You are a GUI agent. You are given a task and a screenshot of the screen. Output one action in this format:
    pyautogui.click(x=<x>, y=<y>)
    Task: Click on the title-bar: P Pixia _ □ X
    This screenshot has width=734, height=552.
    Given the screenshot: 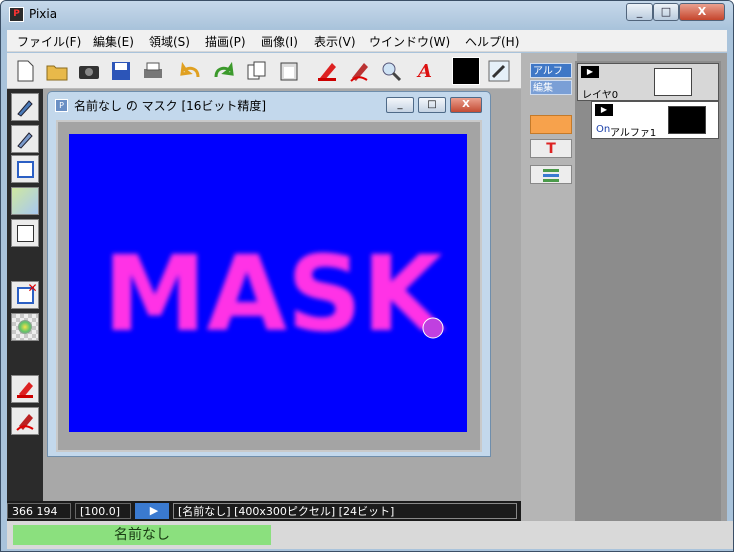 What is the action you would take?
    pyautogui.click(x=367, y=15)
    